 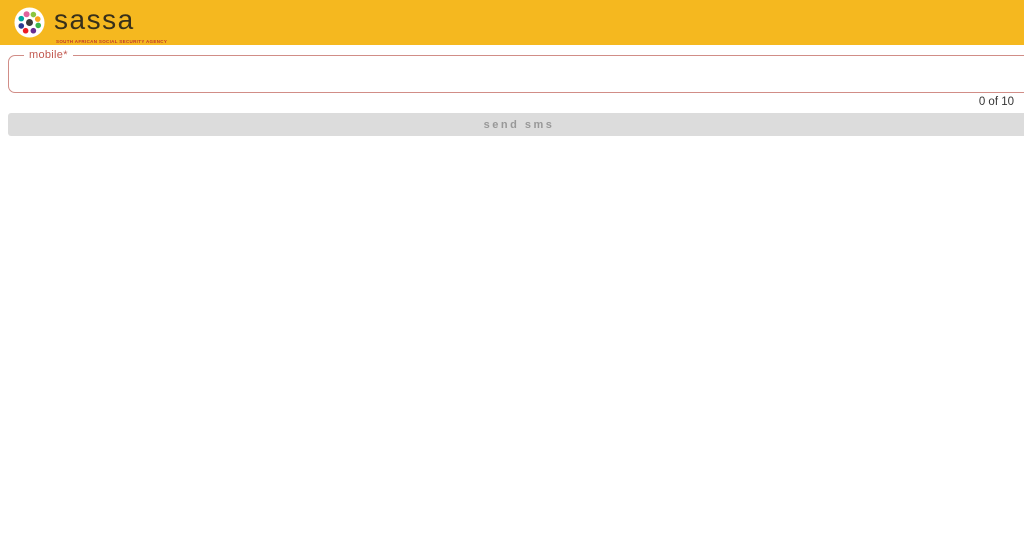 I want to click on brand-subtitle: SOUTH AFRICAN SOCIAL SECURITY AGENCY, so click(x=112, y=41).